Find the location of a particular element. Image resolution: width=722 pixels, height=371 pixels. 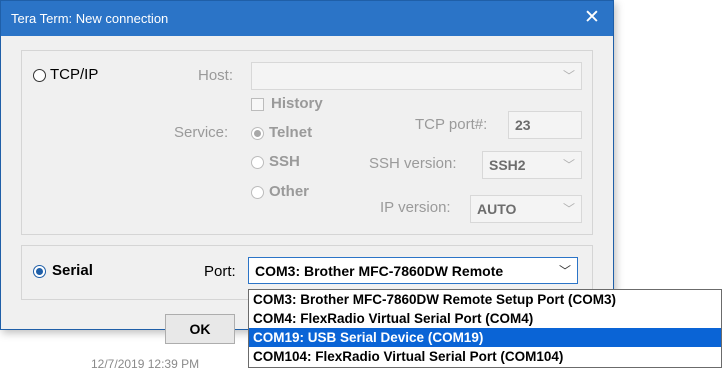

tcpip-label: TCP/IP is located at coordinates (74, 74).